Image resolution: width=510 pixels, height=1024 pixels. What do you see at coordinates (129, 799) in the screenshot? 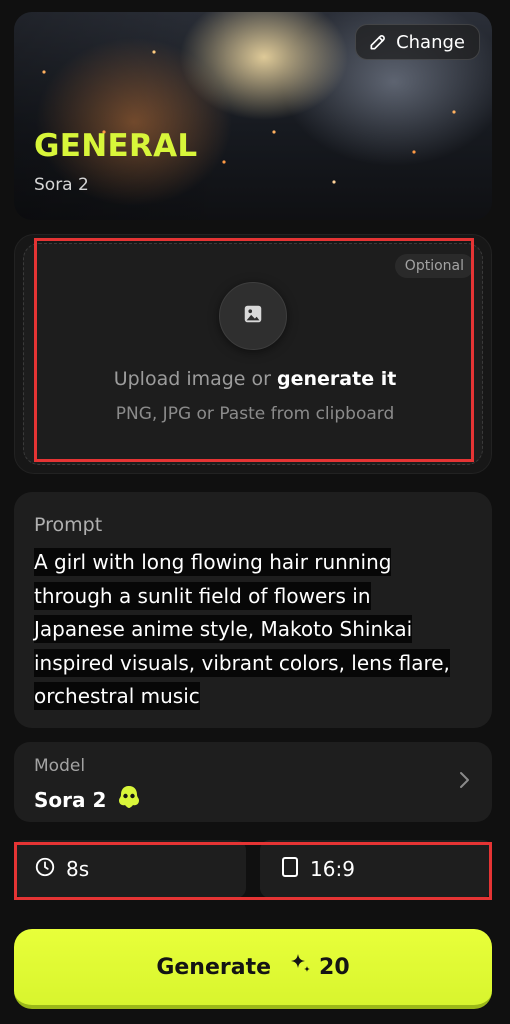
I see `model-badge-icon` at bounding box center [129, 799].